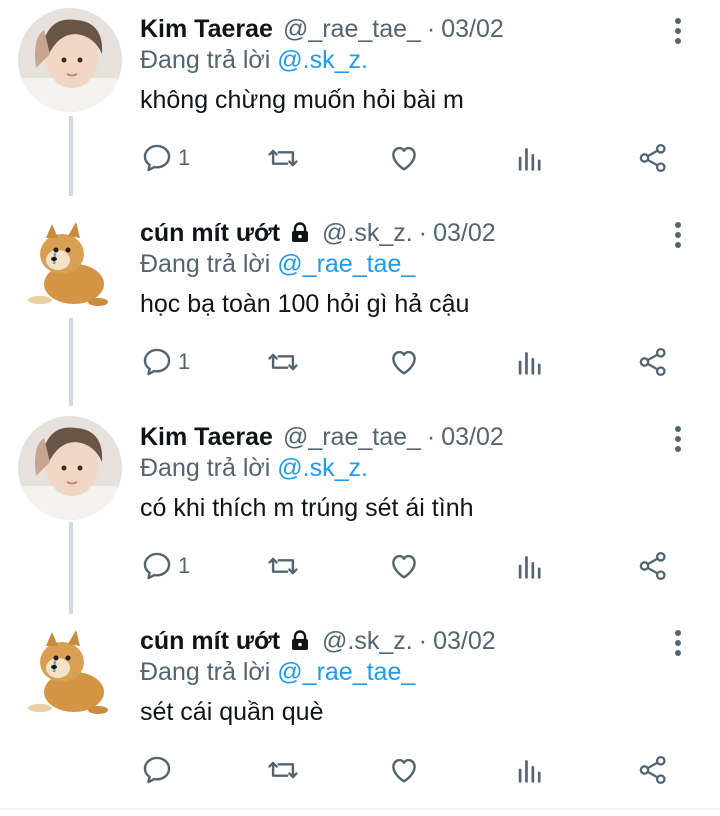 This screenshot has height=816, width=720. I want to click on reply-button, so click(159, 770).